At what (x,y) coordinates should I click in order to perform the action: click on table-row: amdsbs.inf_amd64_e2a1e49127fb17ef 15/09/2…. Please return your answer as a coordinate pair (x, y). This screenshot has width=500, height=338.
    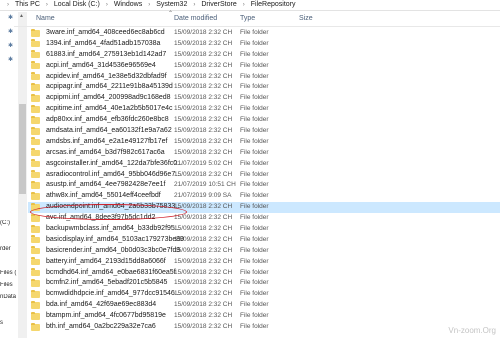
    Looking at the image, I should click on (264, 142).